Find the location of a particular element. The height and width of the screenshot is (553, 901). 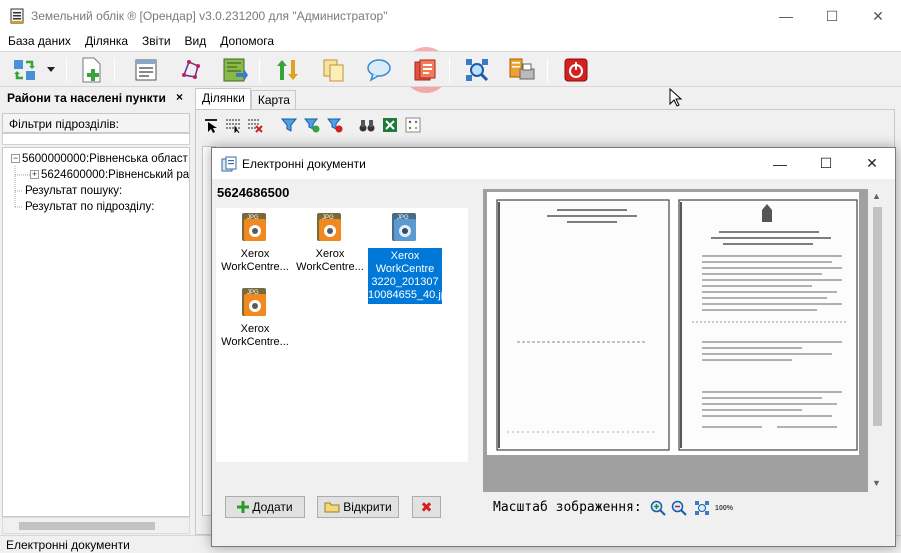

app-icon is located at coordinates (17, 16).